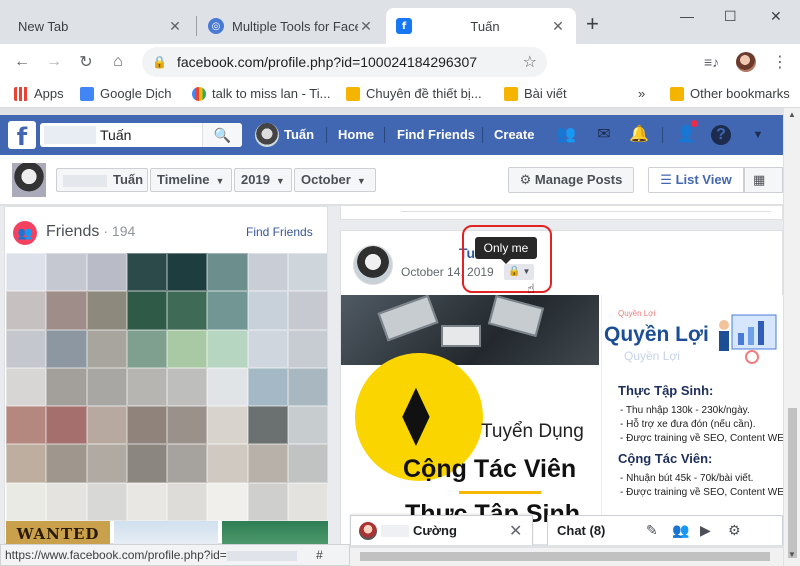  I want to click on chrome-menu-icon: ⋮, so click(780, 62).